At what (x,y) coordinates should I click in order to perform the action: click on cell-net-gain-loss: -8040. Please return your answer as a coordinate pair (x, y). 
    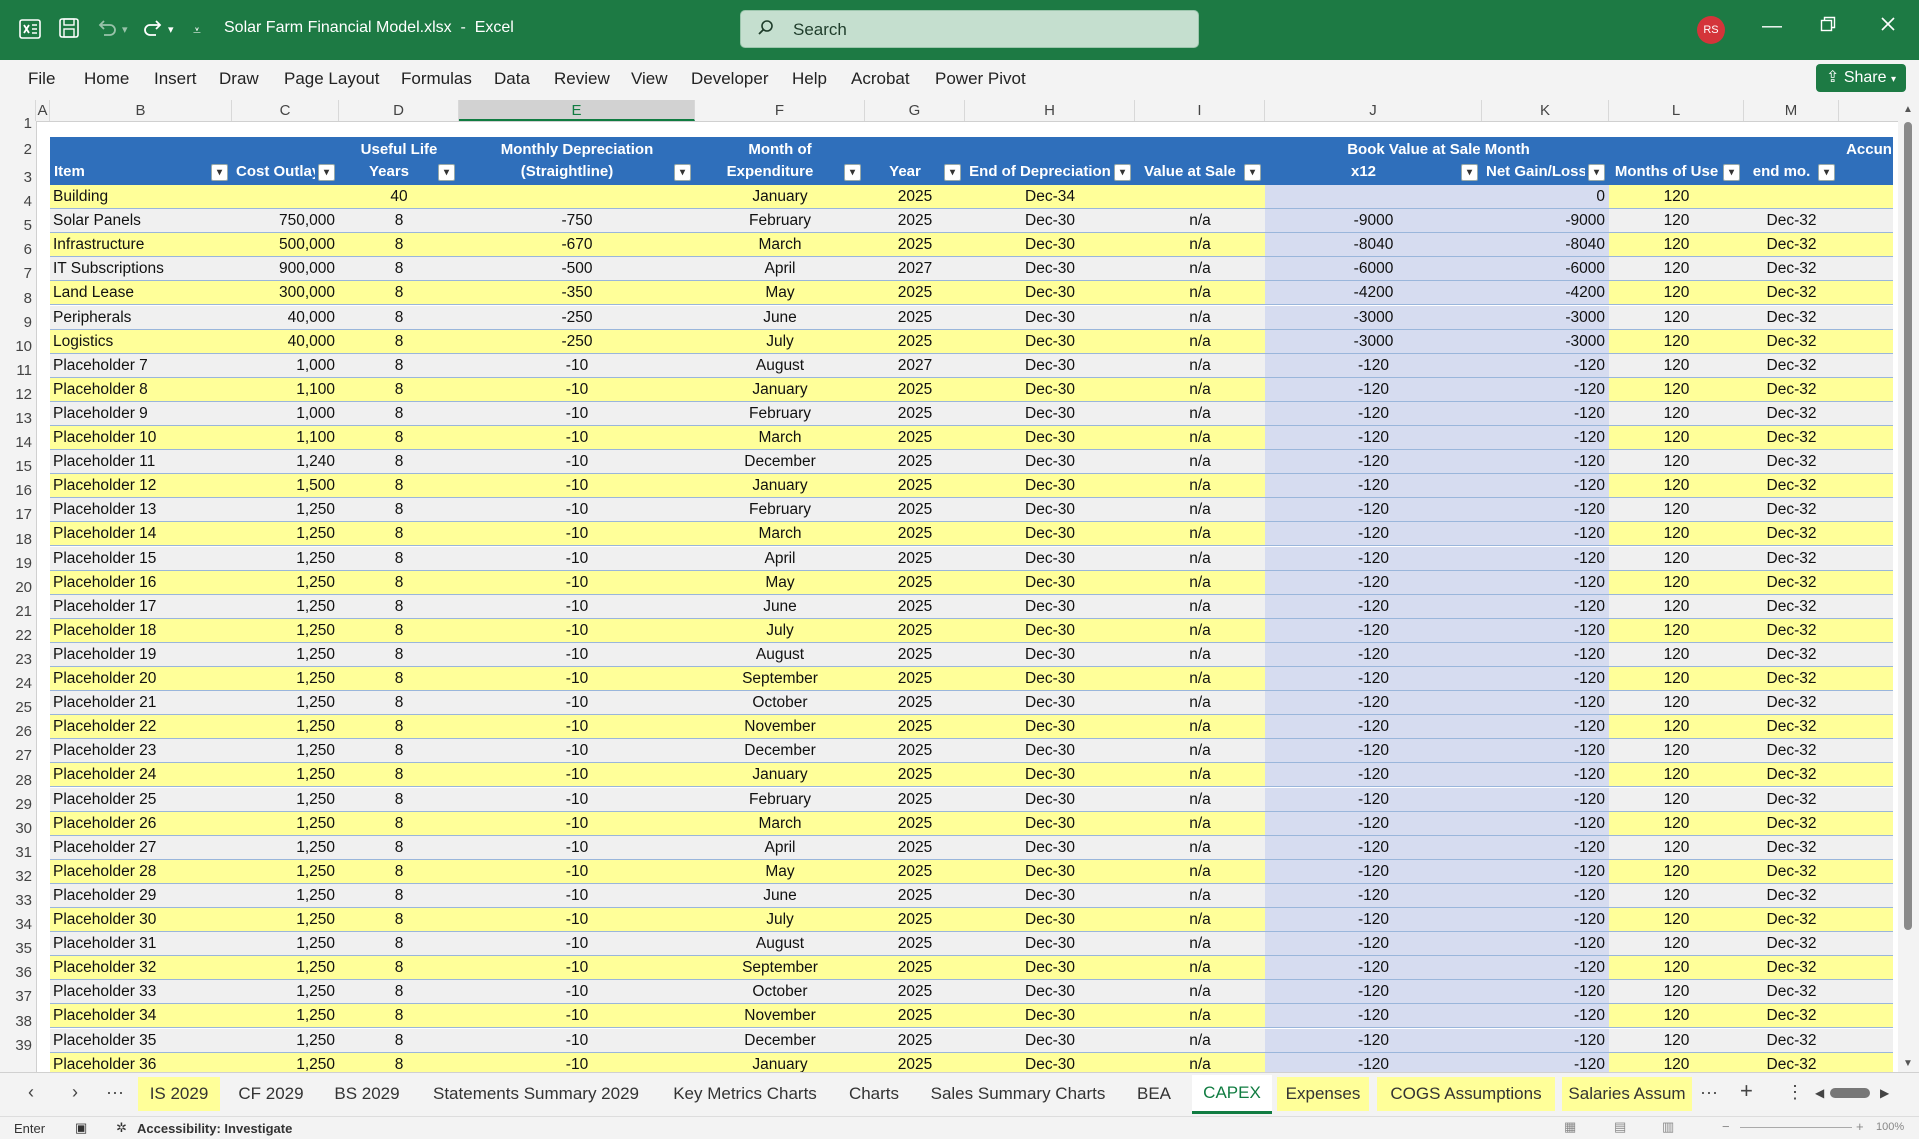
    Looking at the image, I should click on (1545, 245).